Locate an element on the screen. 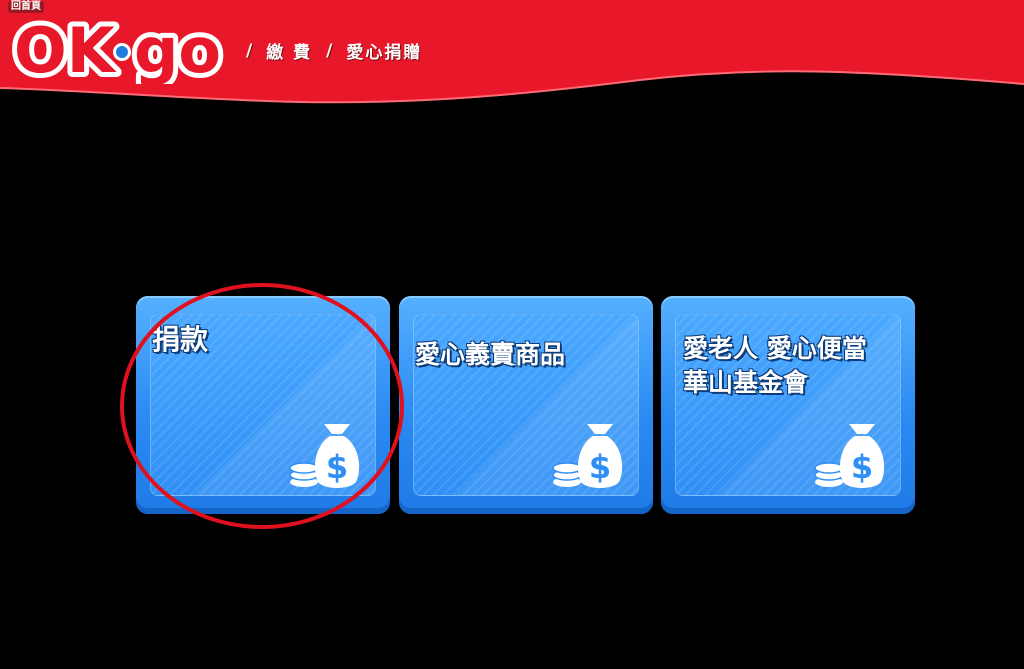 The width and height of the screenshot is (1024, 669). donation-tile: 捐款 $ is located at coordinates (263, 405).